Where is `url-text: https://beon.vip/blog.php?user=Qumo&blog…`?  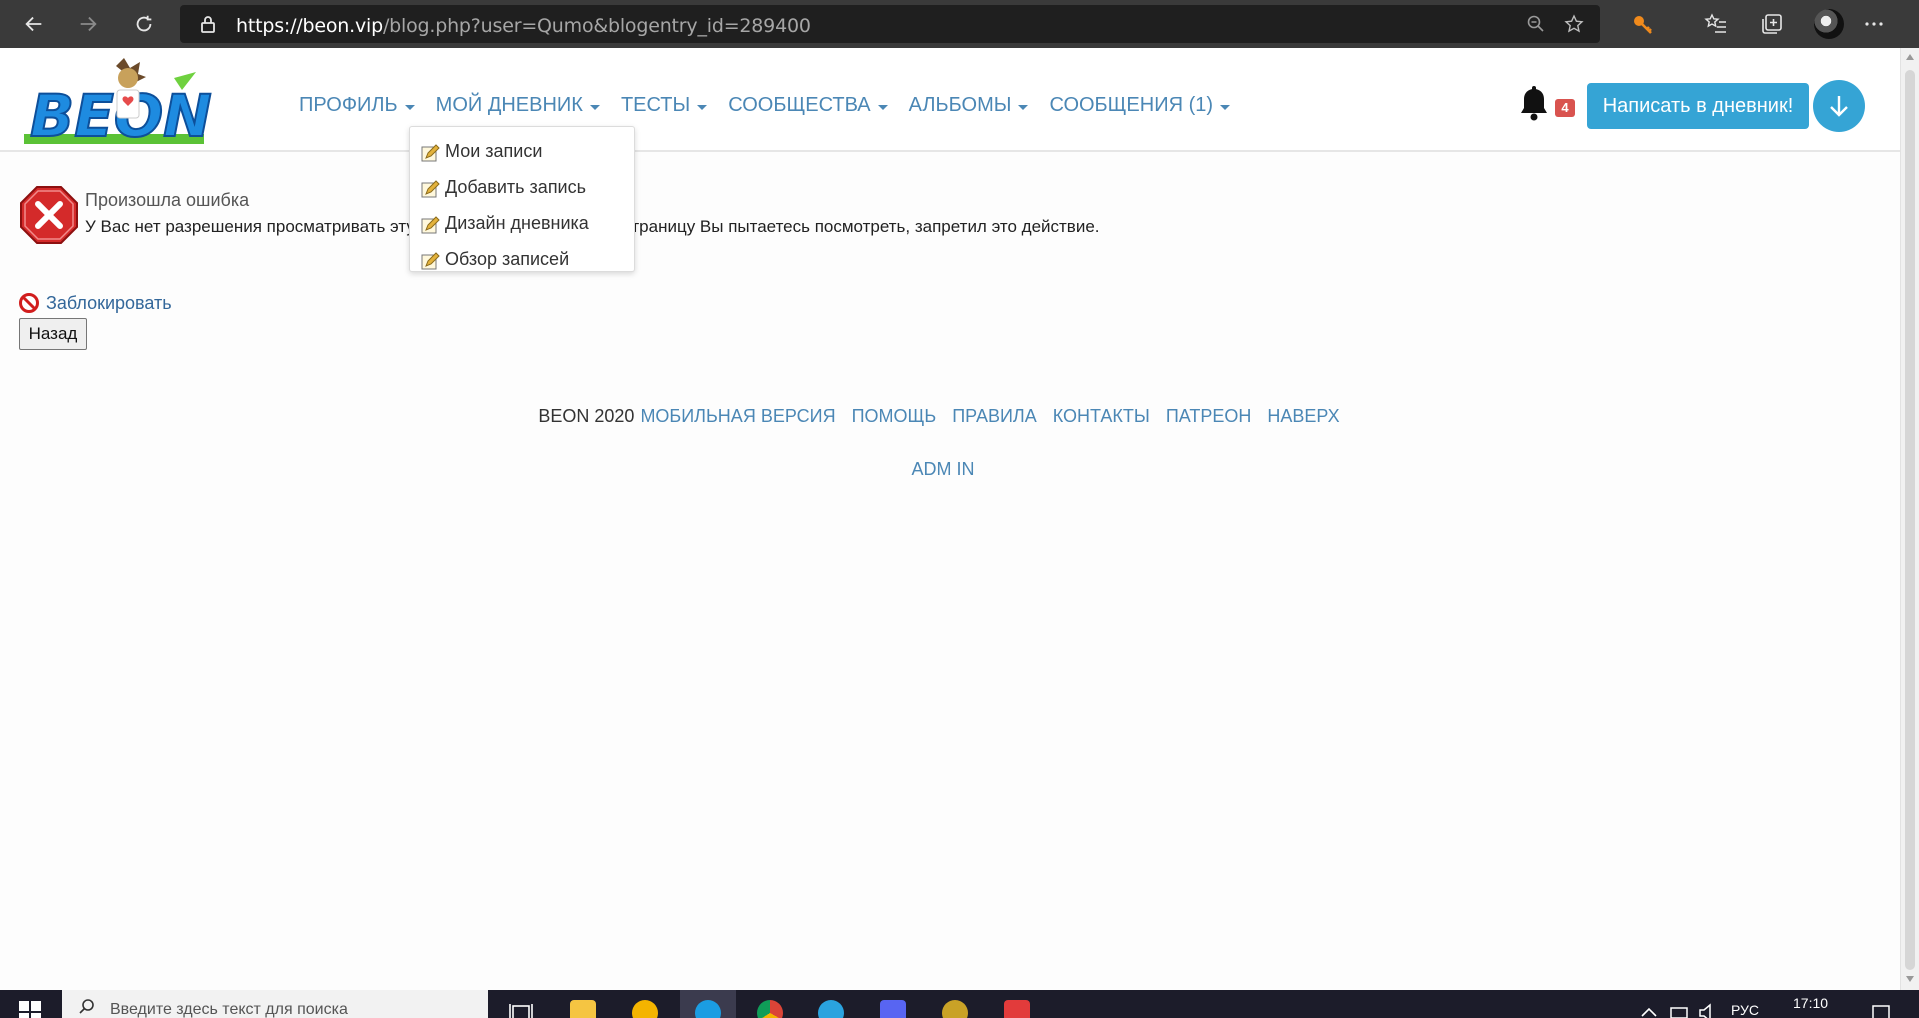
url-text: https://beon.vip/blog.php?user=Qumo&blog… is located at coordinates (523, 26).